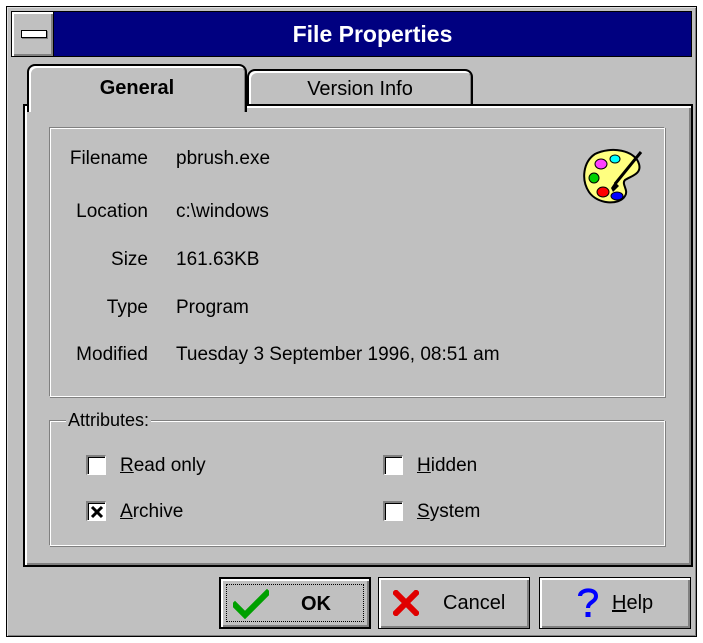 The image size is (703, 643). Describe the element at coordinates (613, 176) in the screenshot. I see `paint-palette-icon` at that location.